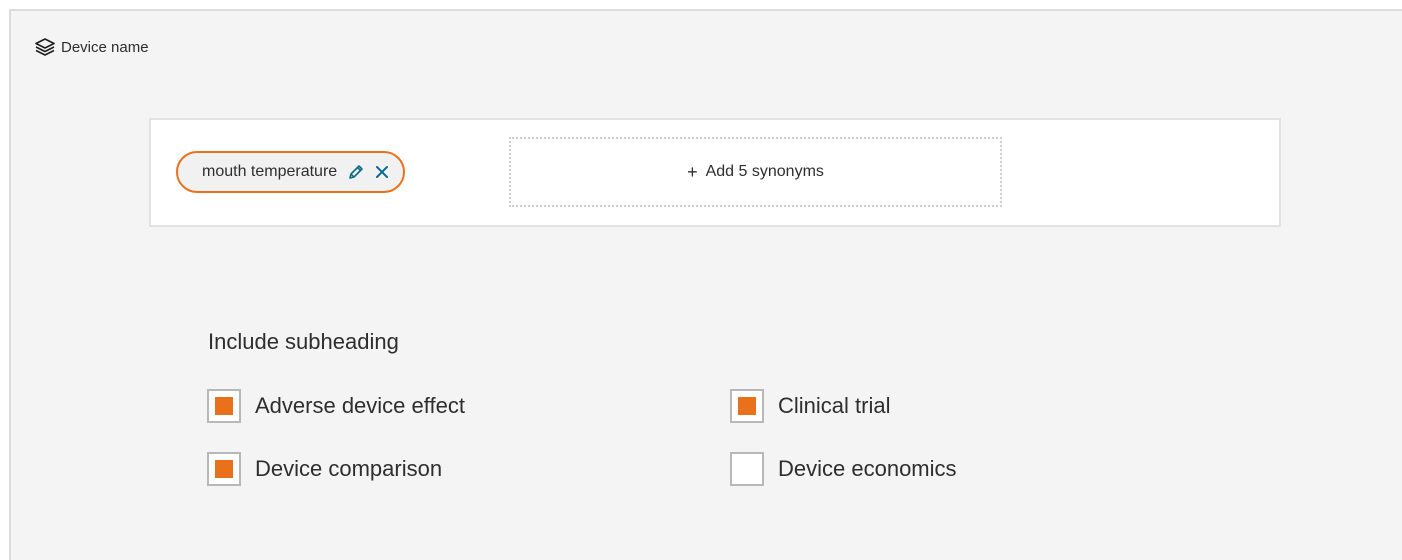 The height and width of the screenshot is (560, 1402). I want to click on panel-header: Device name, so click(92, 47).